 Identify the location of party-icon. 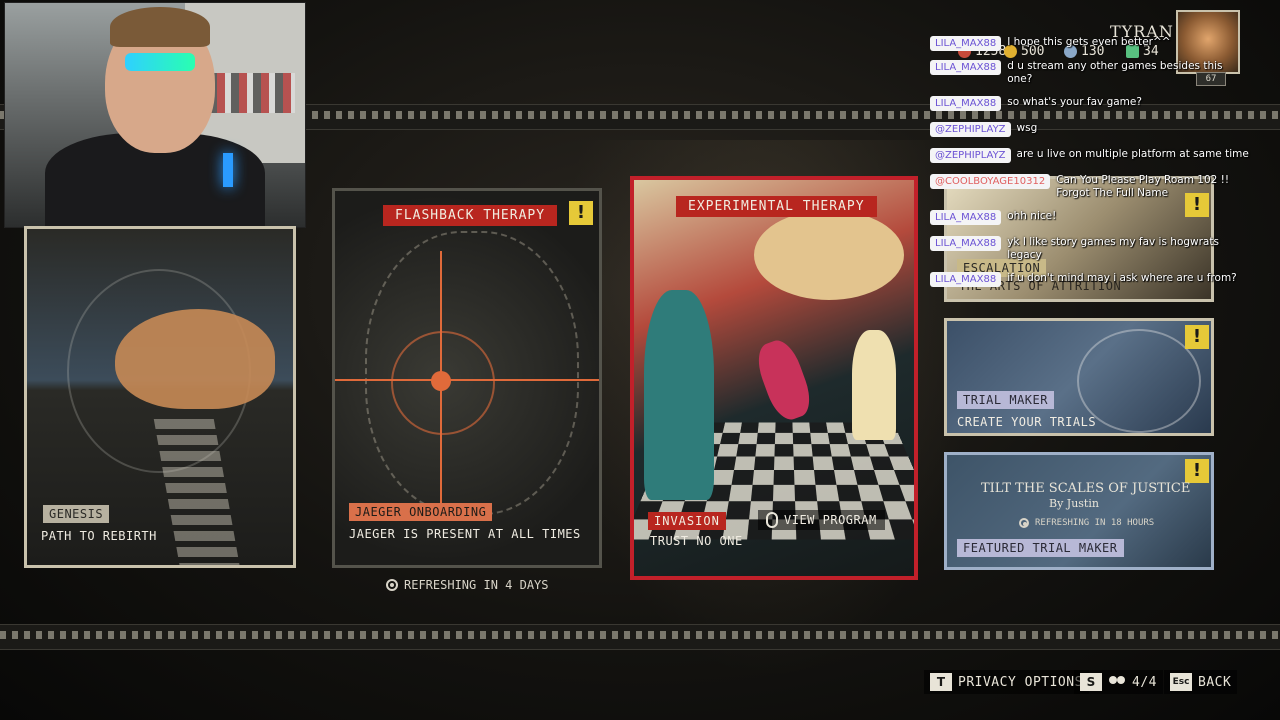
(1117, 682).